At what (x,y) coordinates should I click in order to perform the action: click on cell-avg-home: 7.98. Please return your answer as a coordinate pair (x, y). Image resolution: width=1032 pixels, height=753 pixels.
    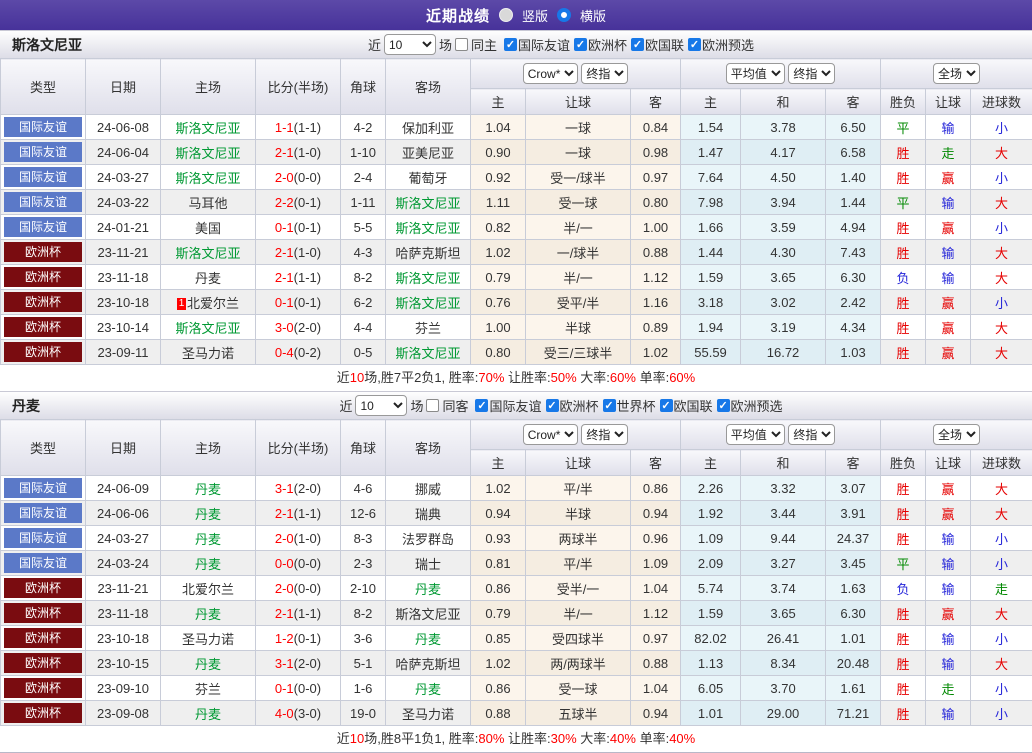
    Looking at the image, I should click on (711, 202).